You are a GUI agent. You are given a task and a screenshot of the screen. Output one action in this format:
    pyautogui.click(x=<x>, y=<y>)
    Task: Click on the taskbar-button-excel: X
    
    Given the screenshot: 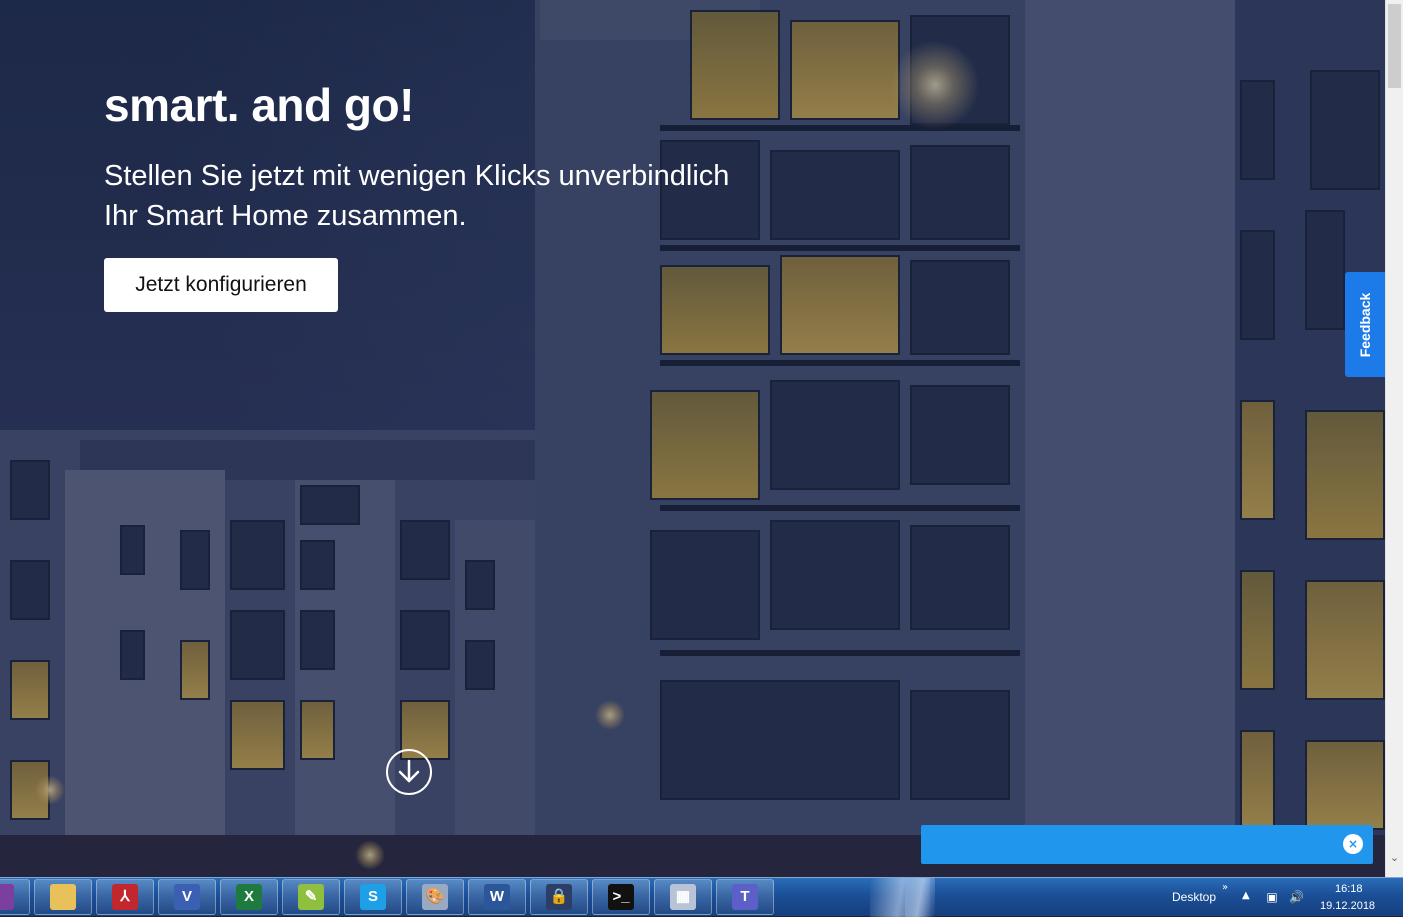 What is the action you would take?
    pyautogui.click(x=249, y=897)
    